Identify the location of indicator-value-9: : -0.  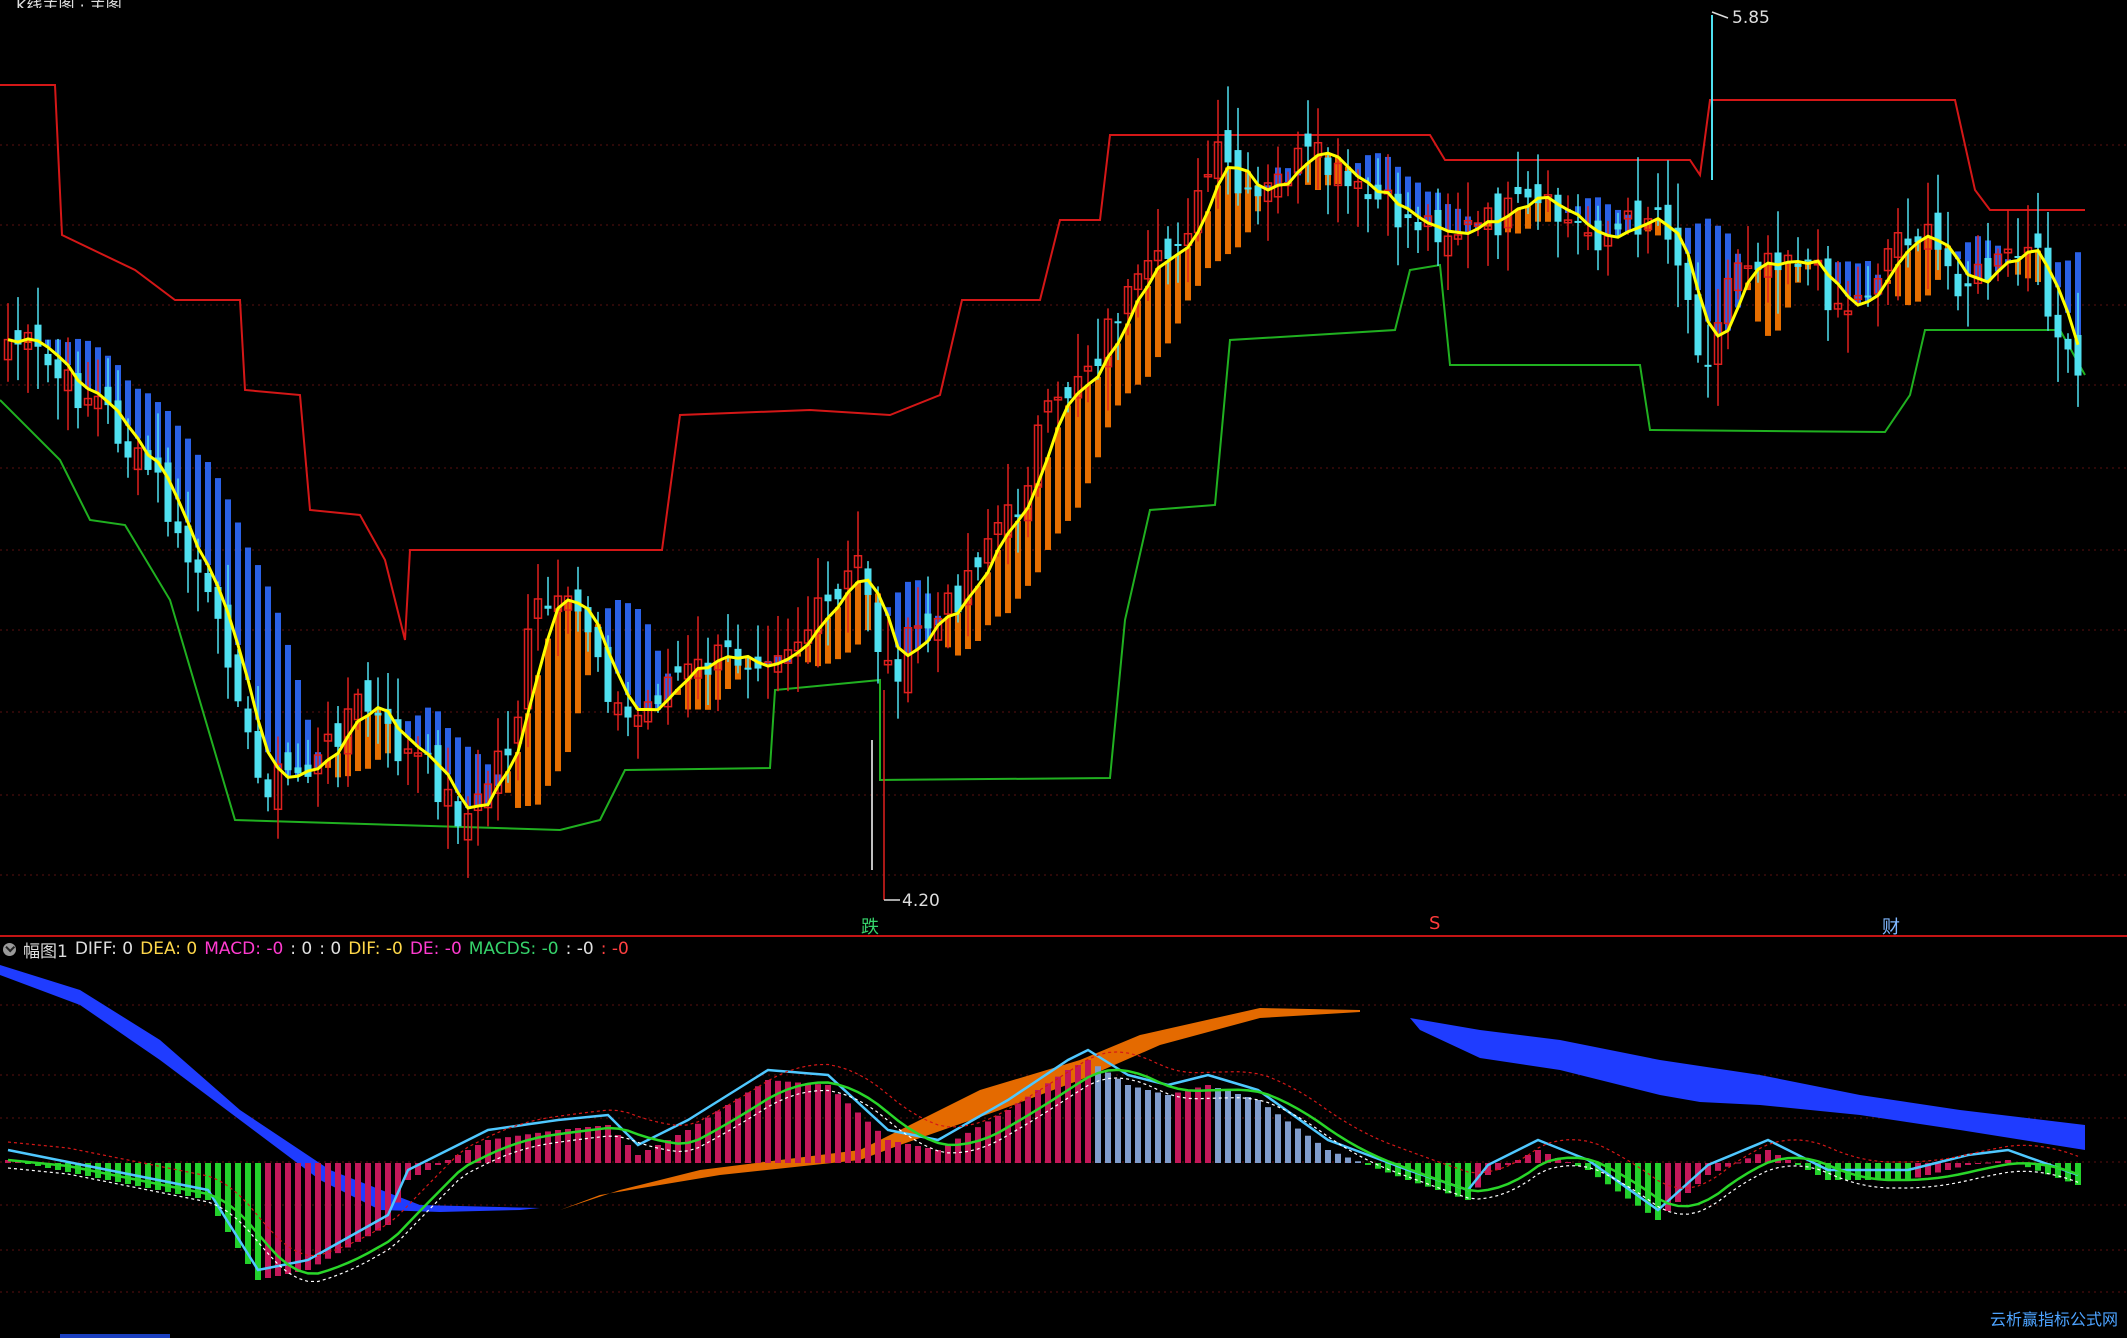
(614, 949).